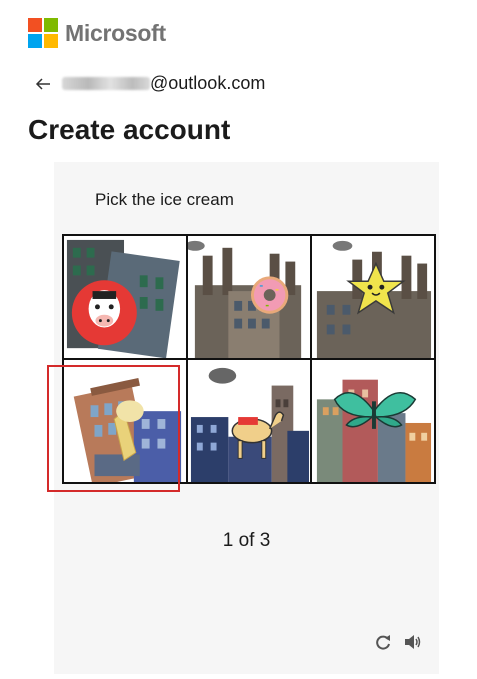  I want to click on refresh-icon, so click(383, 642).